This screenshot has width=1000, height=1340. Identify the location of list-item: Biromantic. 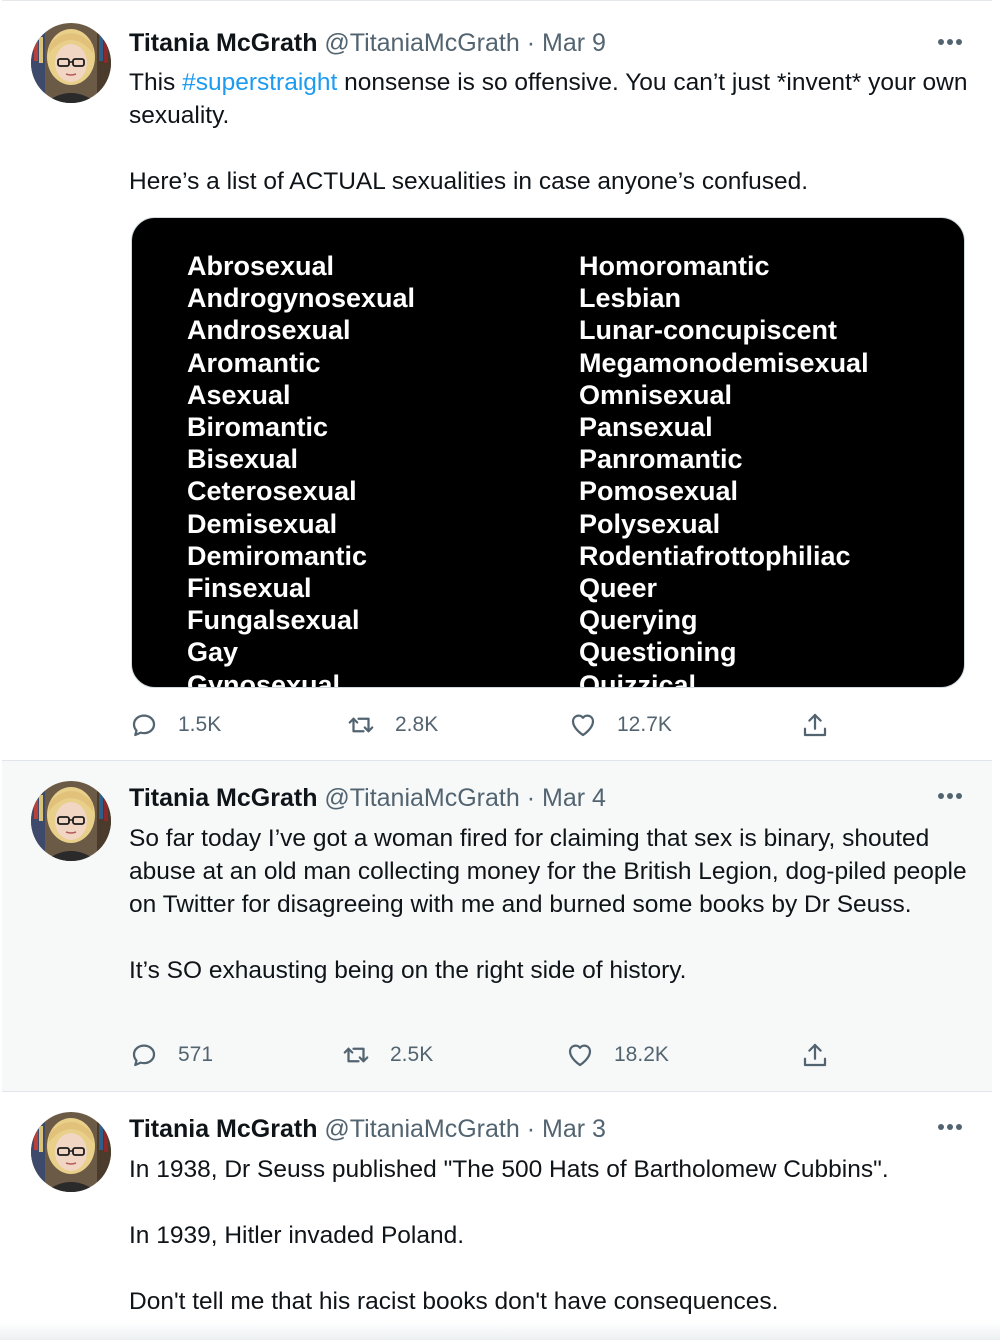
(258, 427).